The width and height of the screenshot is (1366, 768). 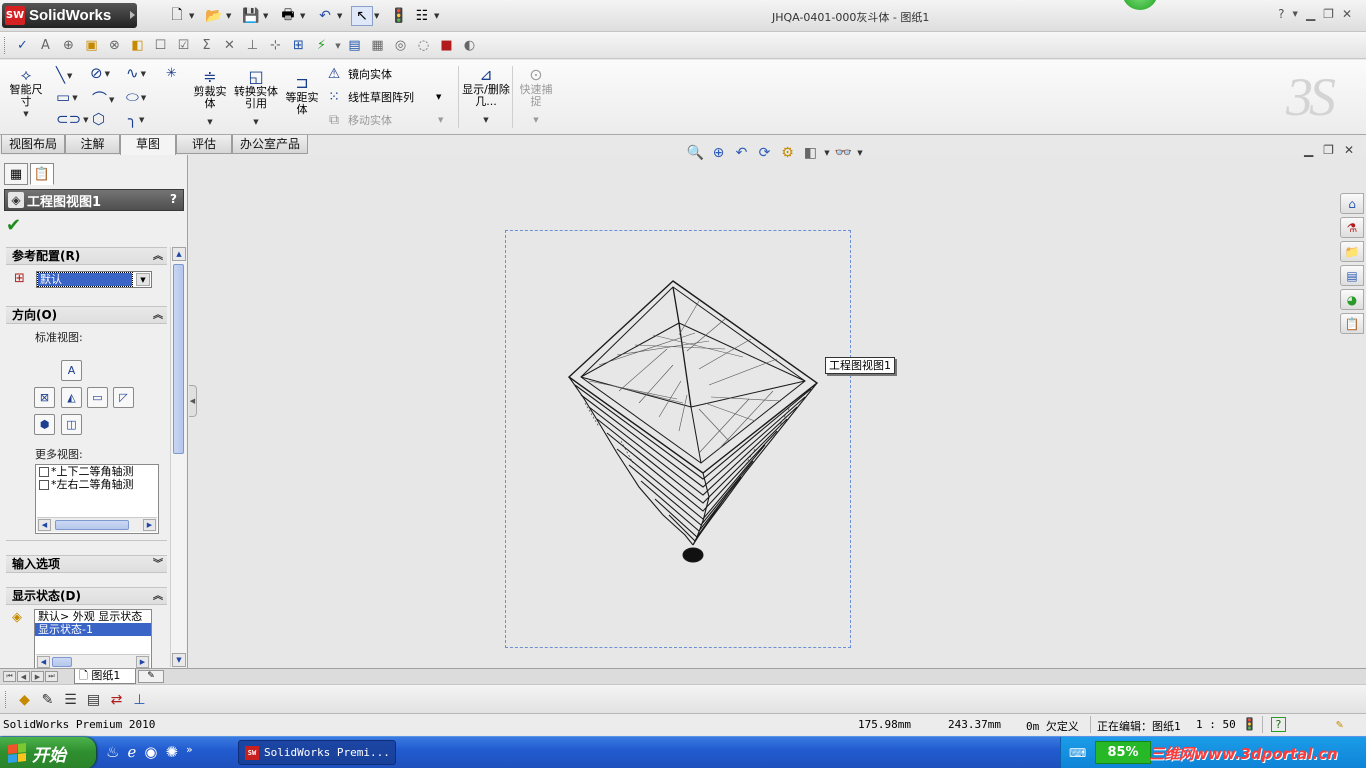 What do you see at coordinates (1352, 203) in the screenshot?
I see `home-icon: ⌂` at bounding box center [1352, 203].